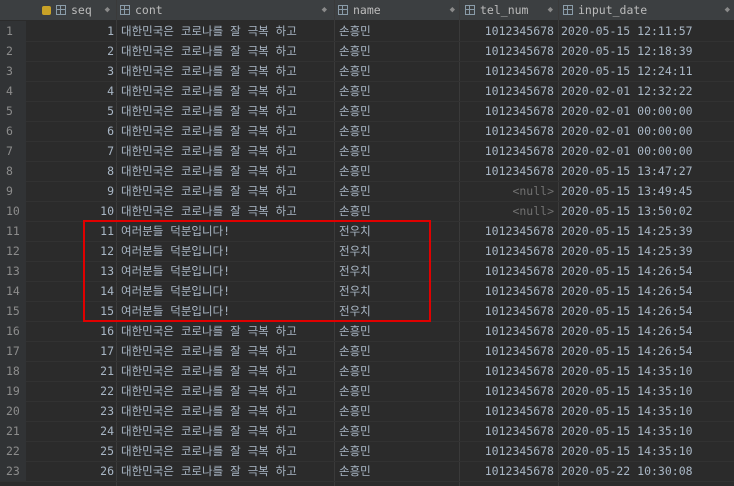 The image size is (734, 486). Describe the element at coordinates (70, 171) in the screenshot. I see `cell-seq: 8` at that location.